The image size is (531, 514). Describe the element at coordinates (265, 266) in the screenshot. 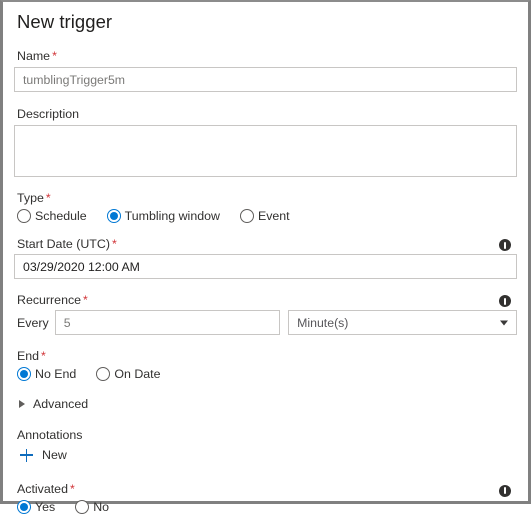

I see `start-date-input` at that location.